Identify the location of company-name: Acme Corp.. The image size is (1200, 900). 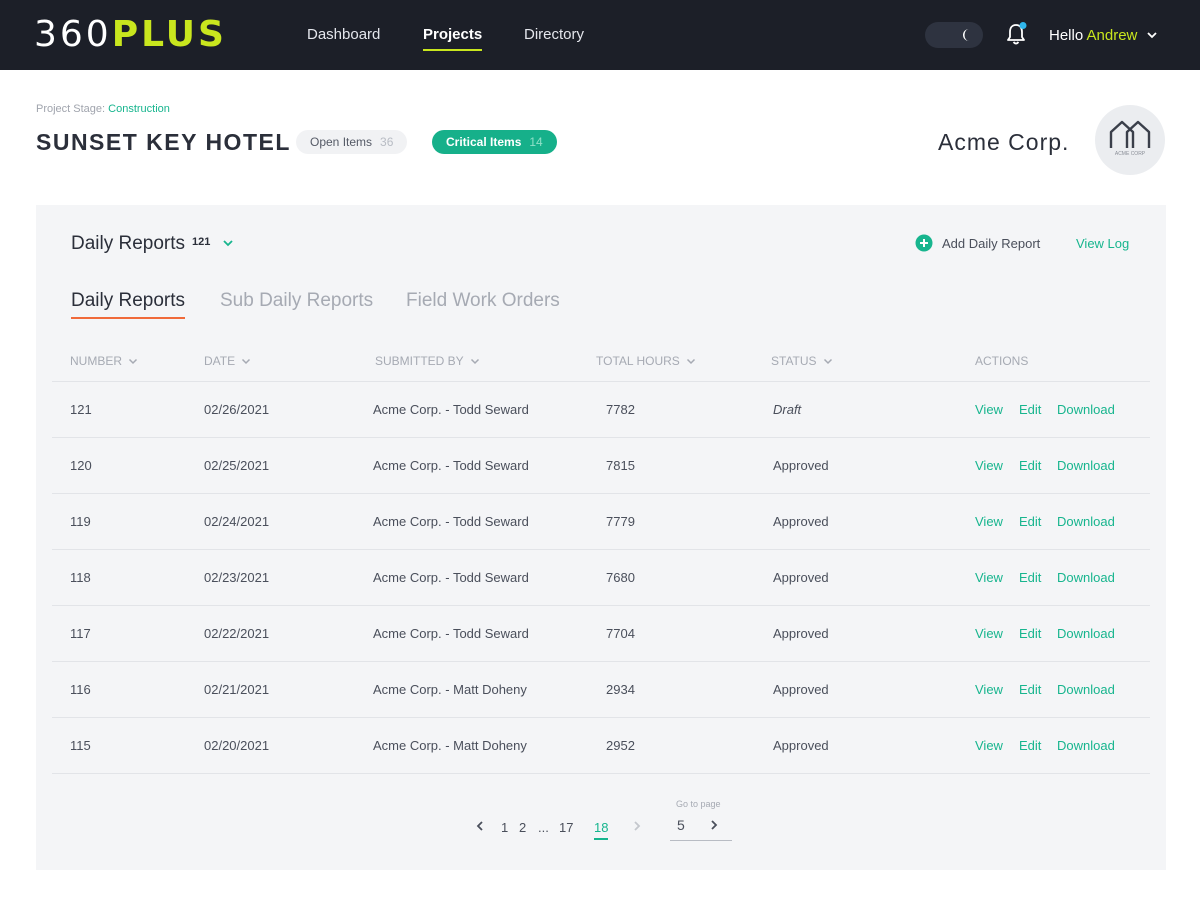
(1004, 142).